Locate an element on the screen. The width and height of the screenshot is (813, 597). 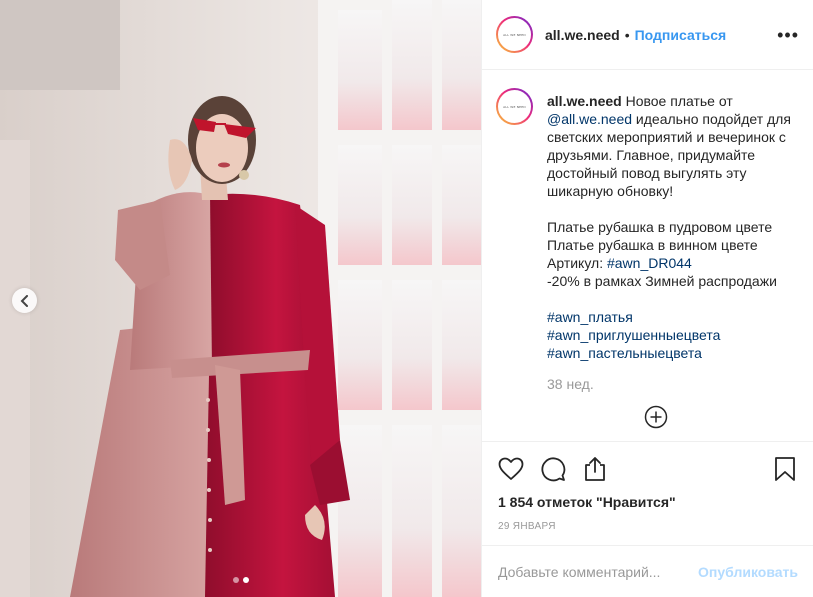
caption-line: Артикул: #awn_DR044 is located at coordinates (673, 263).